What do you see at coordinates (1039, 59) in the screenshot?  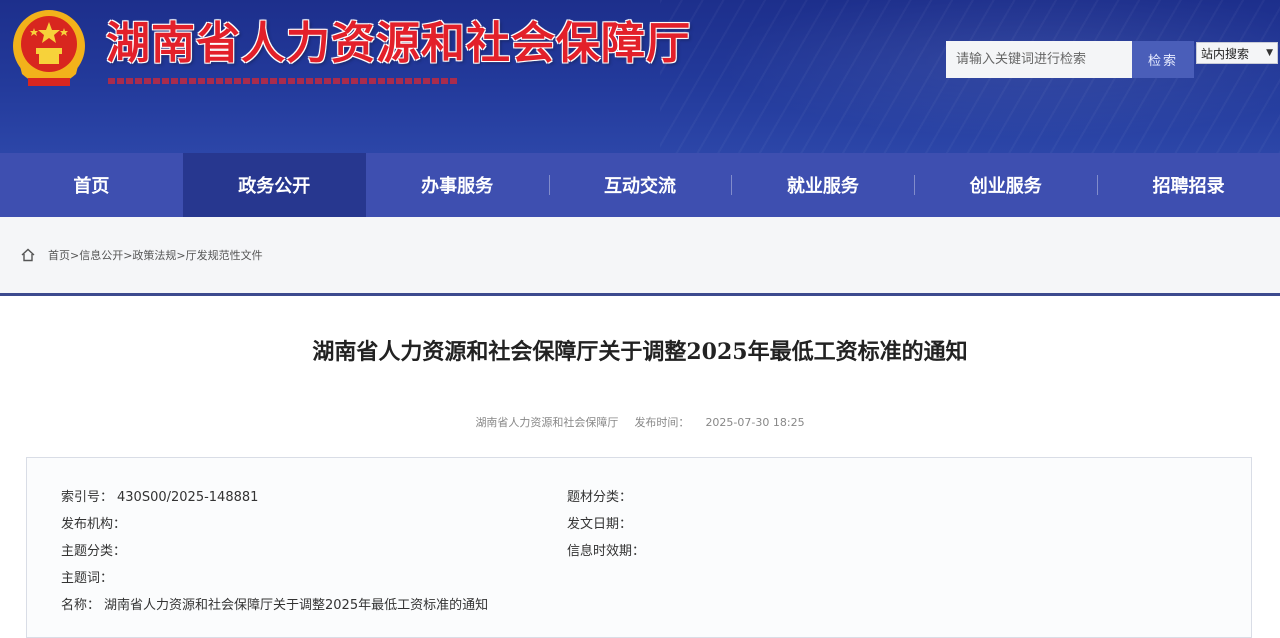 I see `search-input` at bounding box center [1039, 59].